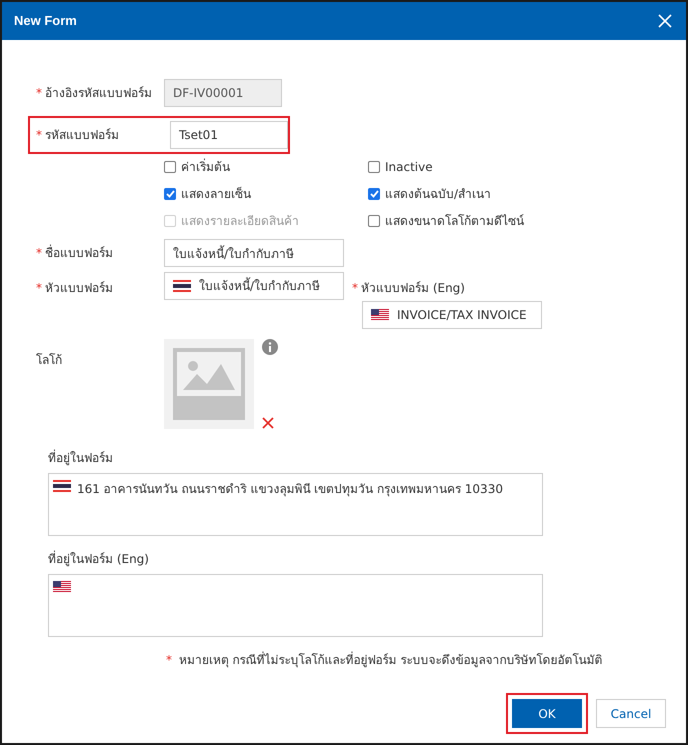  What do you see at coordinates (79, 253) in the screenshot?
I see `field-label: ชื่อแบบฟอร์ม` at bounding box center [79, 253].